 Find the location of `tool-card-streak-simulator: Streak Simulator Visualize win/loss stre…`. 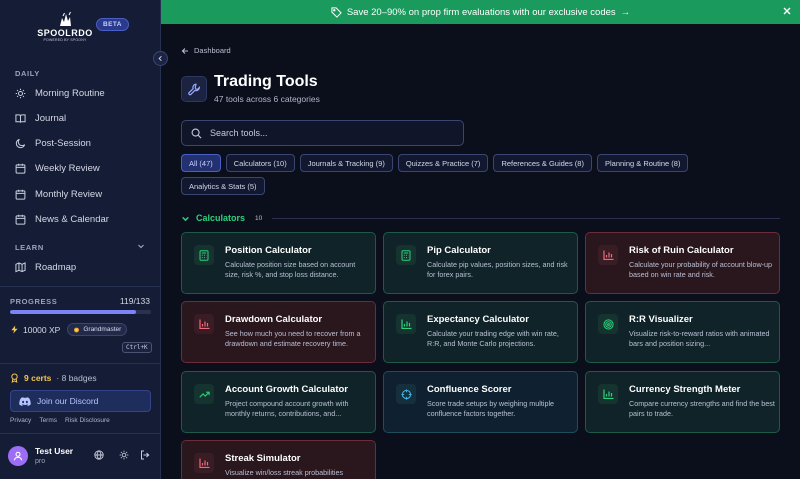

tool-card-streak-simulator: Streak Simulator Visualize win/loss stre… is located at coordinates (278, 459).